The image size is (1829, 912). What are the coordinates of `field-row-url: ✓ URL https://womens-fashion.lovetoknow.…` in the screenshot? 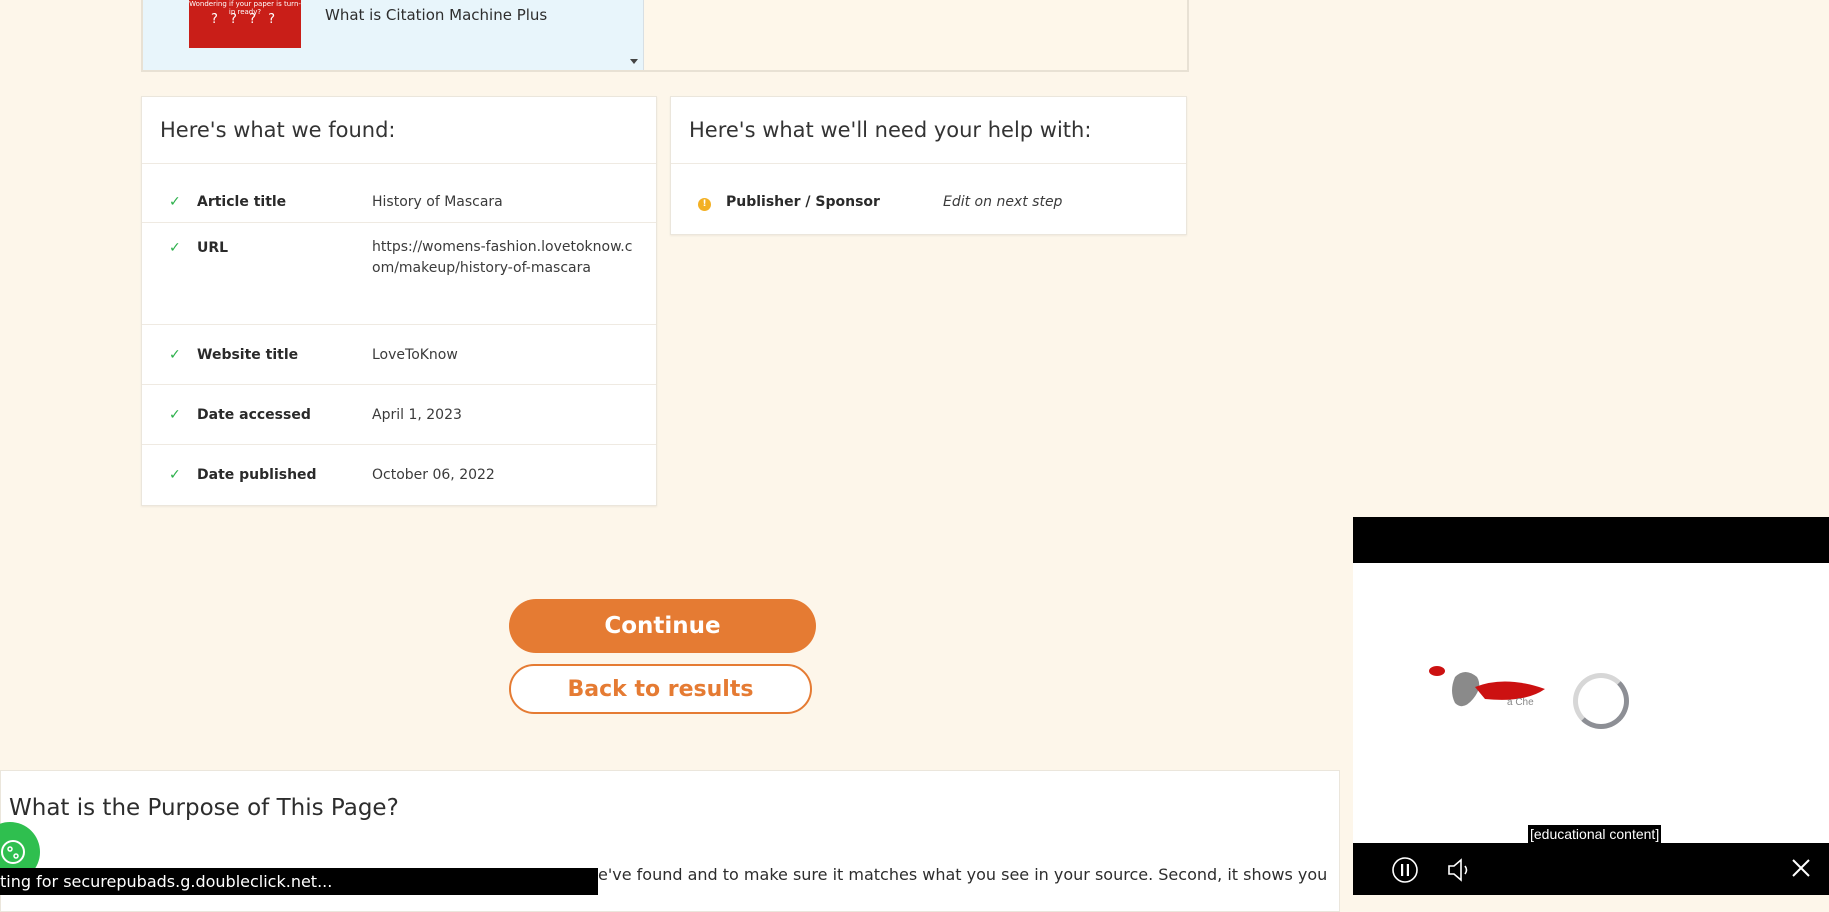 It's located at (399, 274).